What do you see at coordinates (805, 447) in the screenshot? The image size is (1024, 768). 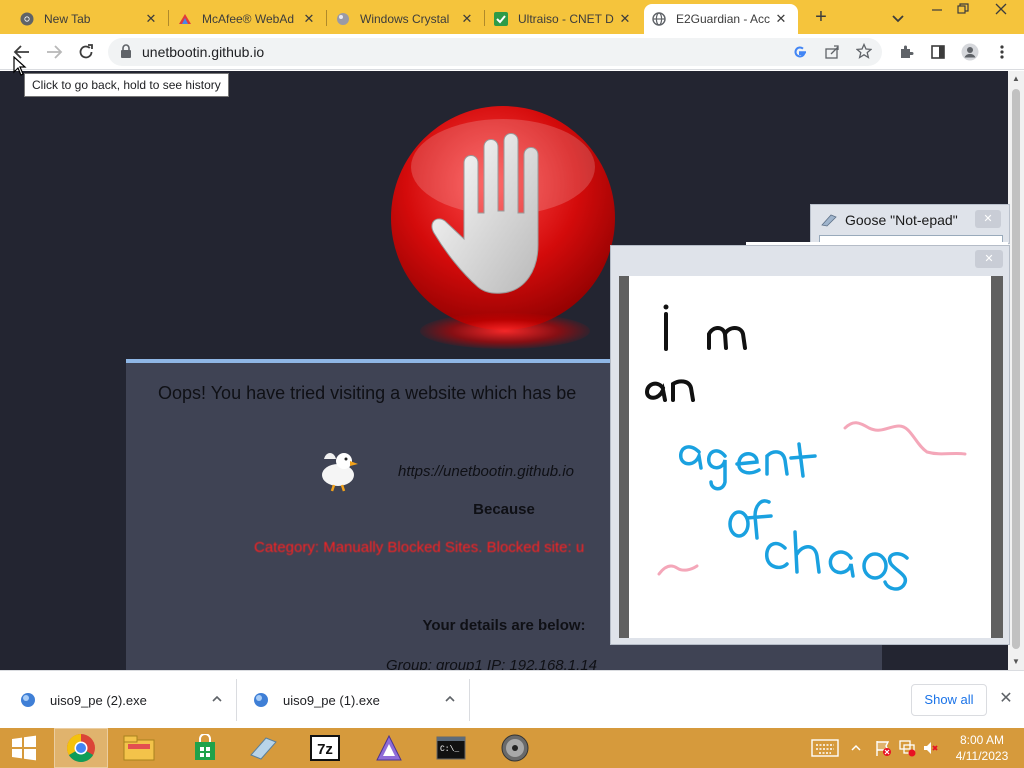 I see `handwriting-drawing` at bounding box center [805, 447].